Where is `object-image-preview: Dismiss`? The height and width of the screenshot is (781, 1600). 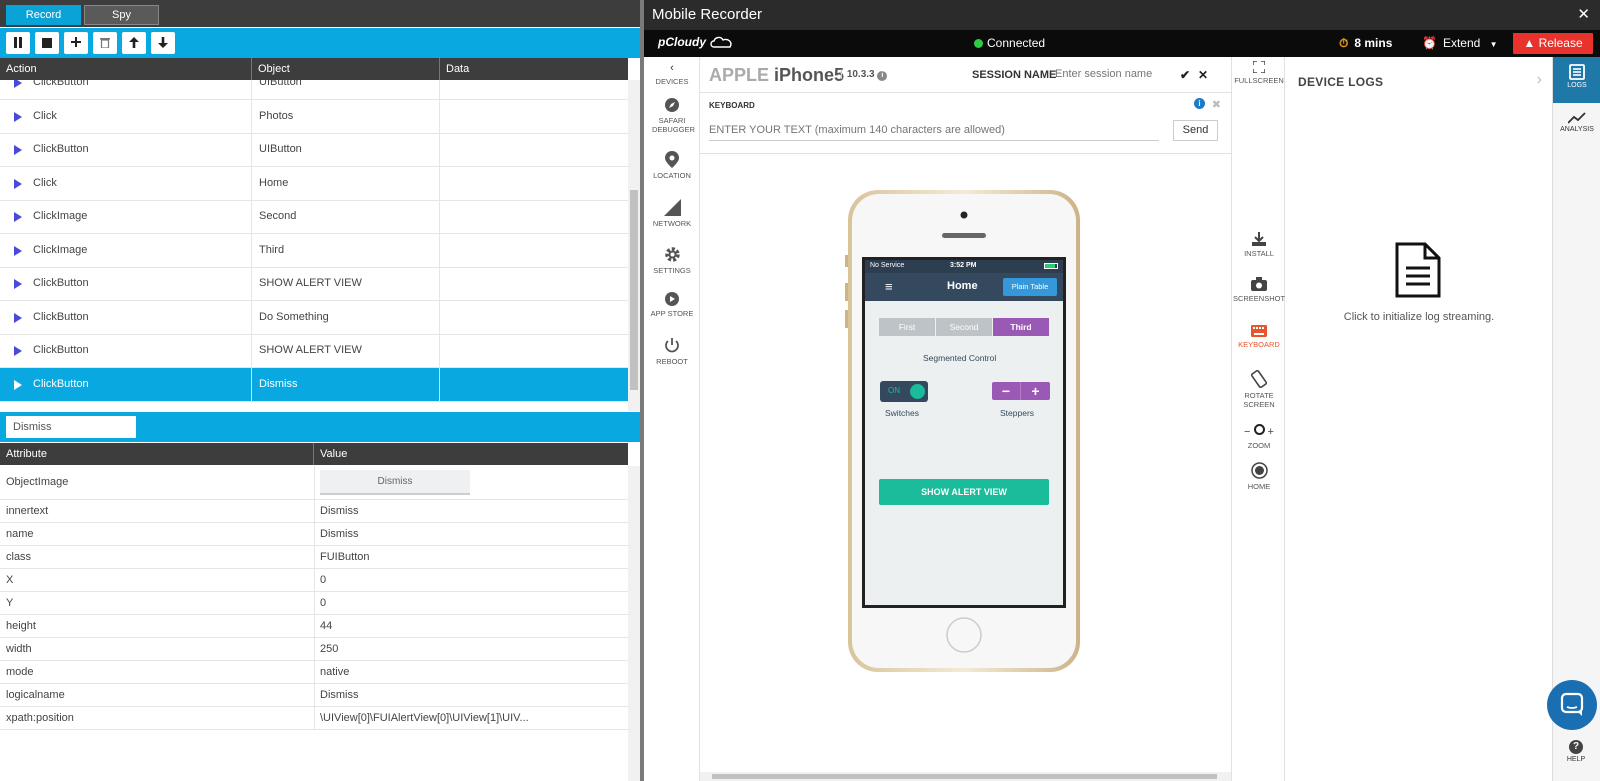 object-image-preview: Dismiss is located at coordinates (395, 482).